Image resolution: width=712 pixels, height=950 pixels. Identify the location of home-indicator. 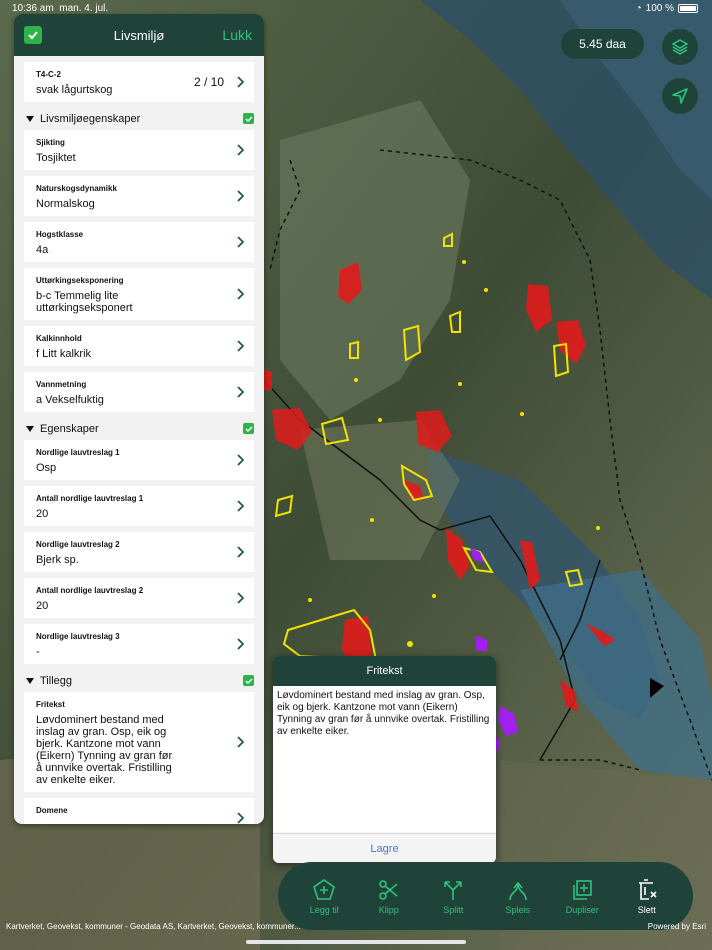
(356, 942).